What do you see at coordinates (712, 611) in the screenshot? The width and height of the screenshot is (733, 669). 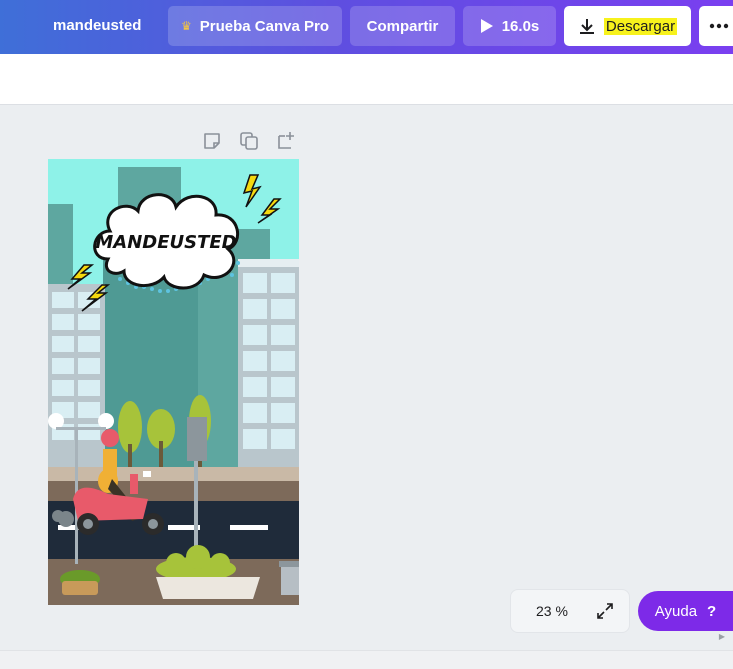 I see `help-question-icon: ?` at bounding box center [712, 611].